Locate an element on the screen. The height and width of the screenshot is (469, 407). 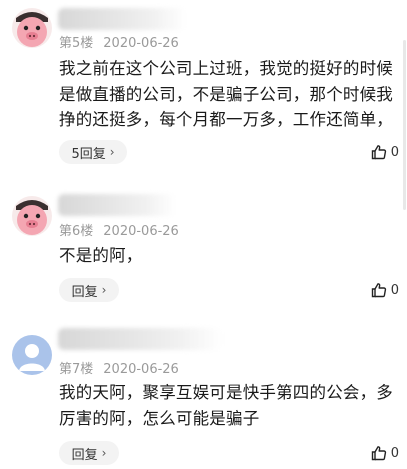
comment-meta: 第6楼 2020-06-26 is located at coordinates (119, 229).